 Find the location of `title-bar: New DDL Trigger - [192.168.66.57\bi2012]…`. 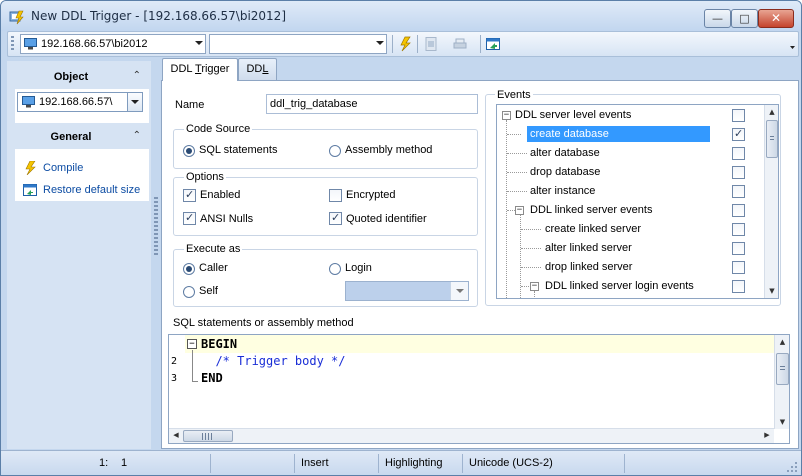

title-bar: New DDL Trigger - [192.168.66.57\bi2012]… is located at coordinates (401, 16).